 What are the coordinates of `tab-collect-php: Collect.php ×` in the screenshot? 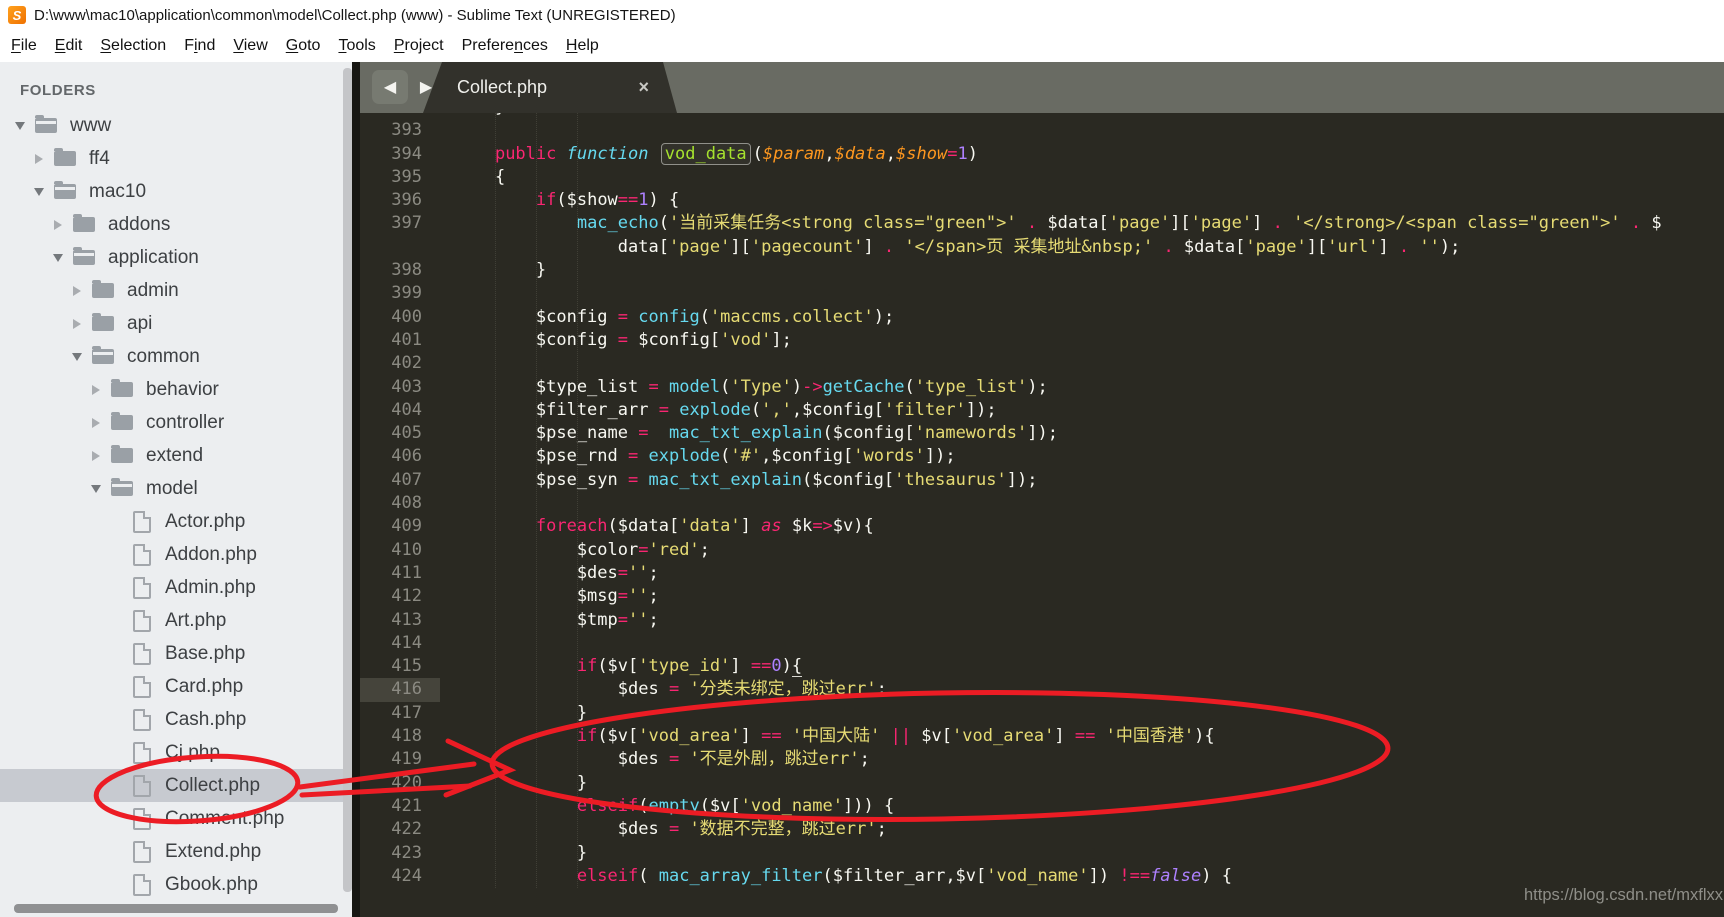 It's located at (550, 87).